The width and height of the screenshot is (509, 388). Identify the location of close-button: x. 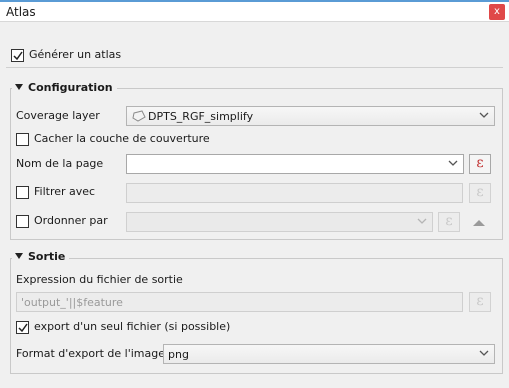
(497, 12).